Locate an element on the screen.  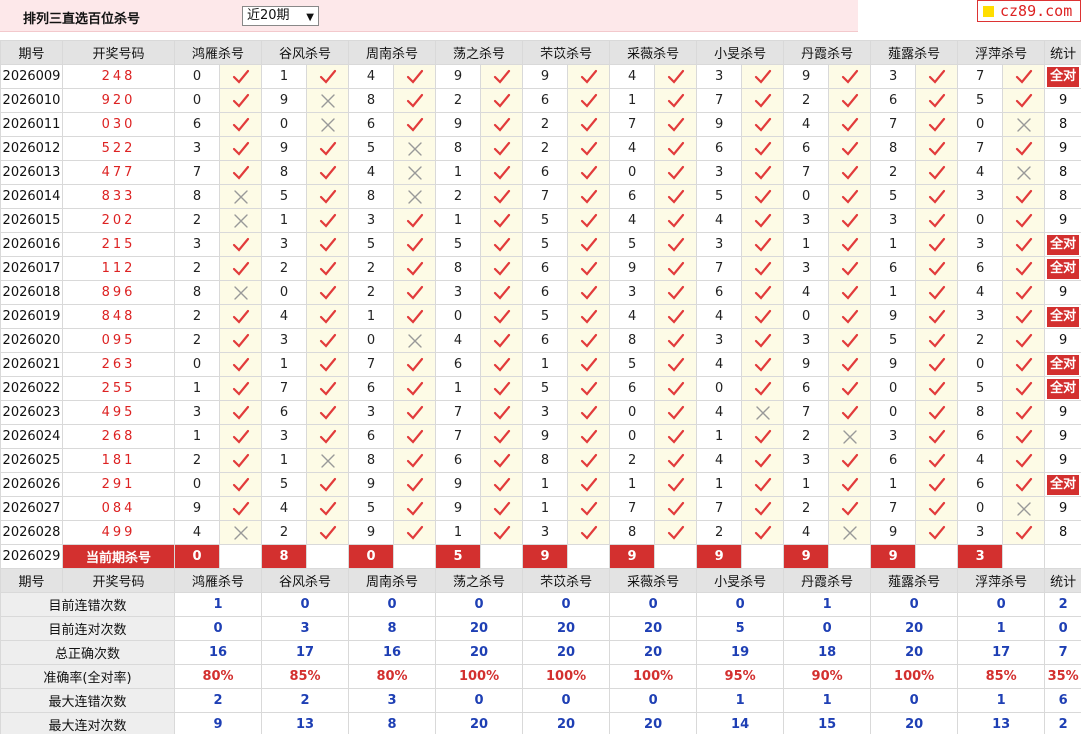
current-kill-number: 9 is located at coordinates (893, 556).